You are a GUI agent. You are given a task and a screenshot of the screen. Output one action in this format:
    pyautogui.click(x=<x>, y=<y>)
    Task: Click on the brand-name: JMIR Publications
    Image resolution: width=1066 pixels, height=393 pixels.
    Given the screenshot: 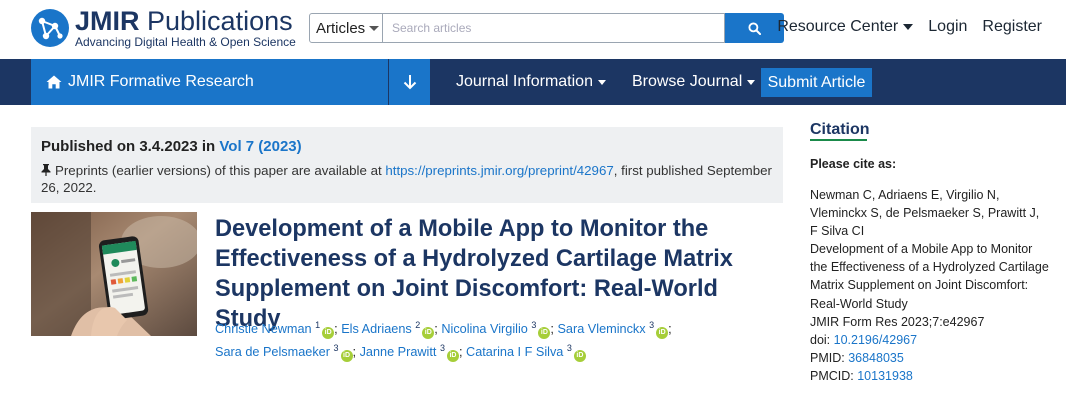 What is the action you would take?
    pyautogui.click(x=185, y=21)
    